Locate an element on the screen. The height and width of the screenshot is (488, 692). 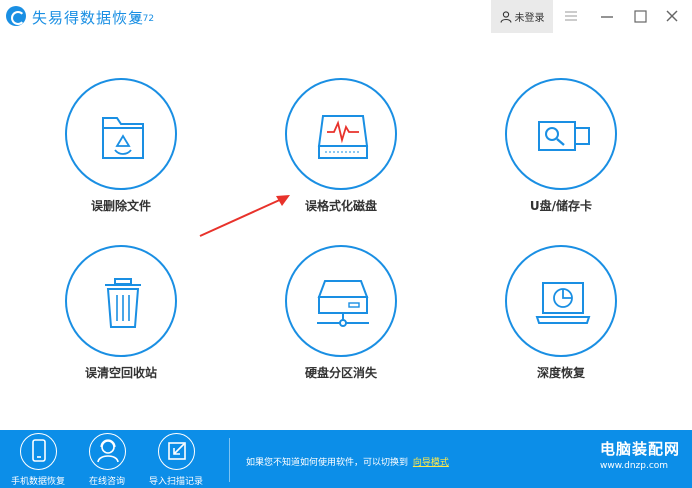
tile-label: 误清空回收站 is located at coordinates (120, 373).